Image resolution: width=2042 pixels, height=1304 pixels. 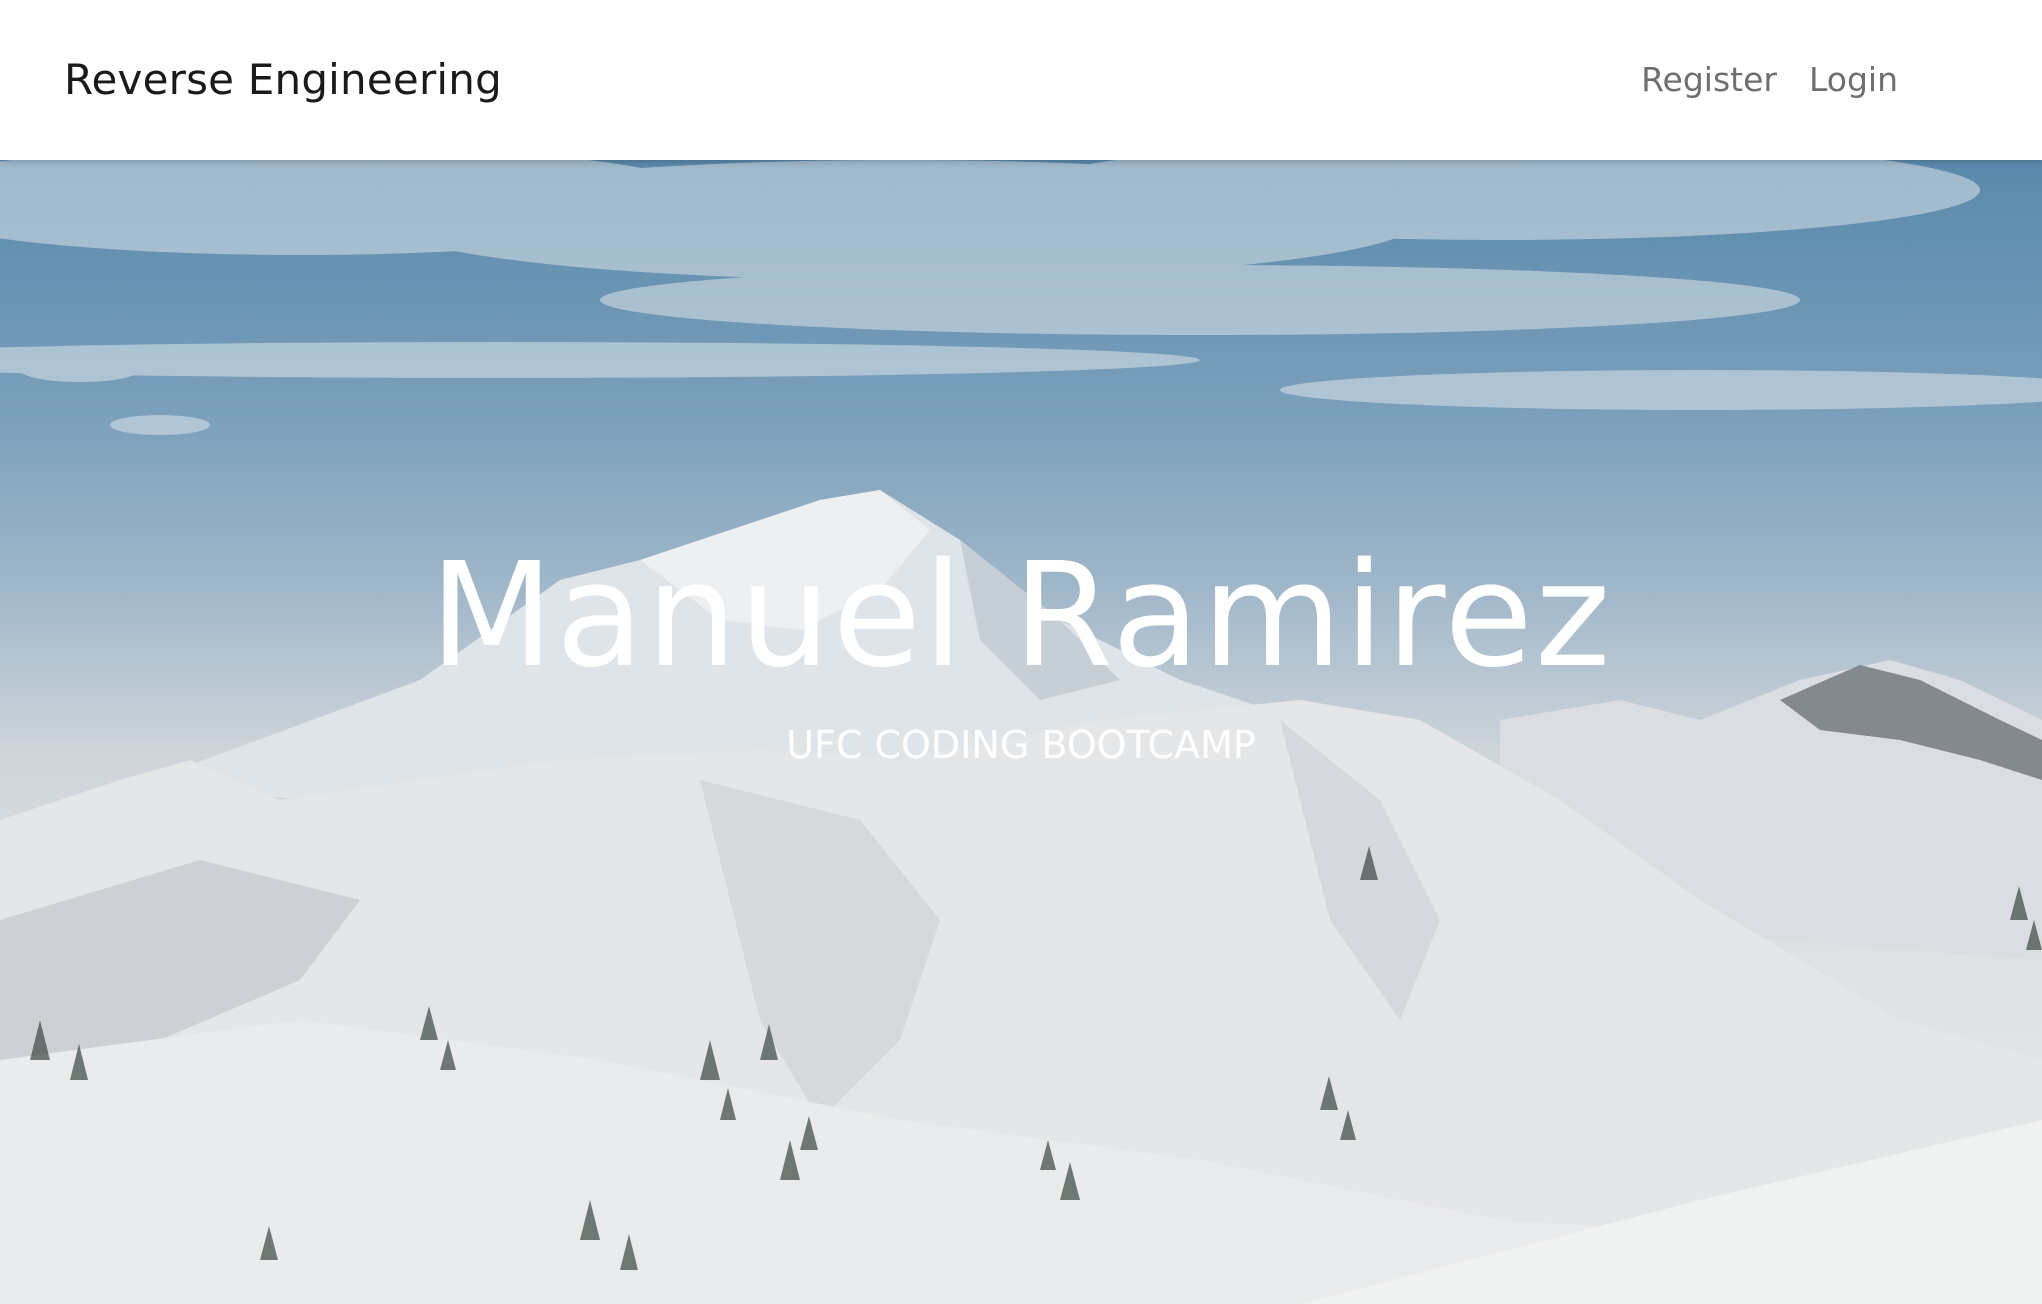 What do you see at coordinates (283, 80) in the screenshot?
I see `brand-link: Reverse Engineering` at bounding box center [283, 80].